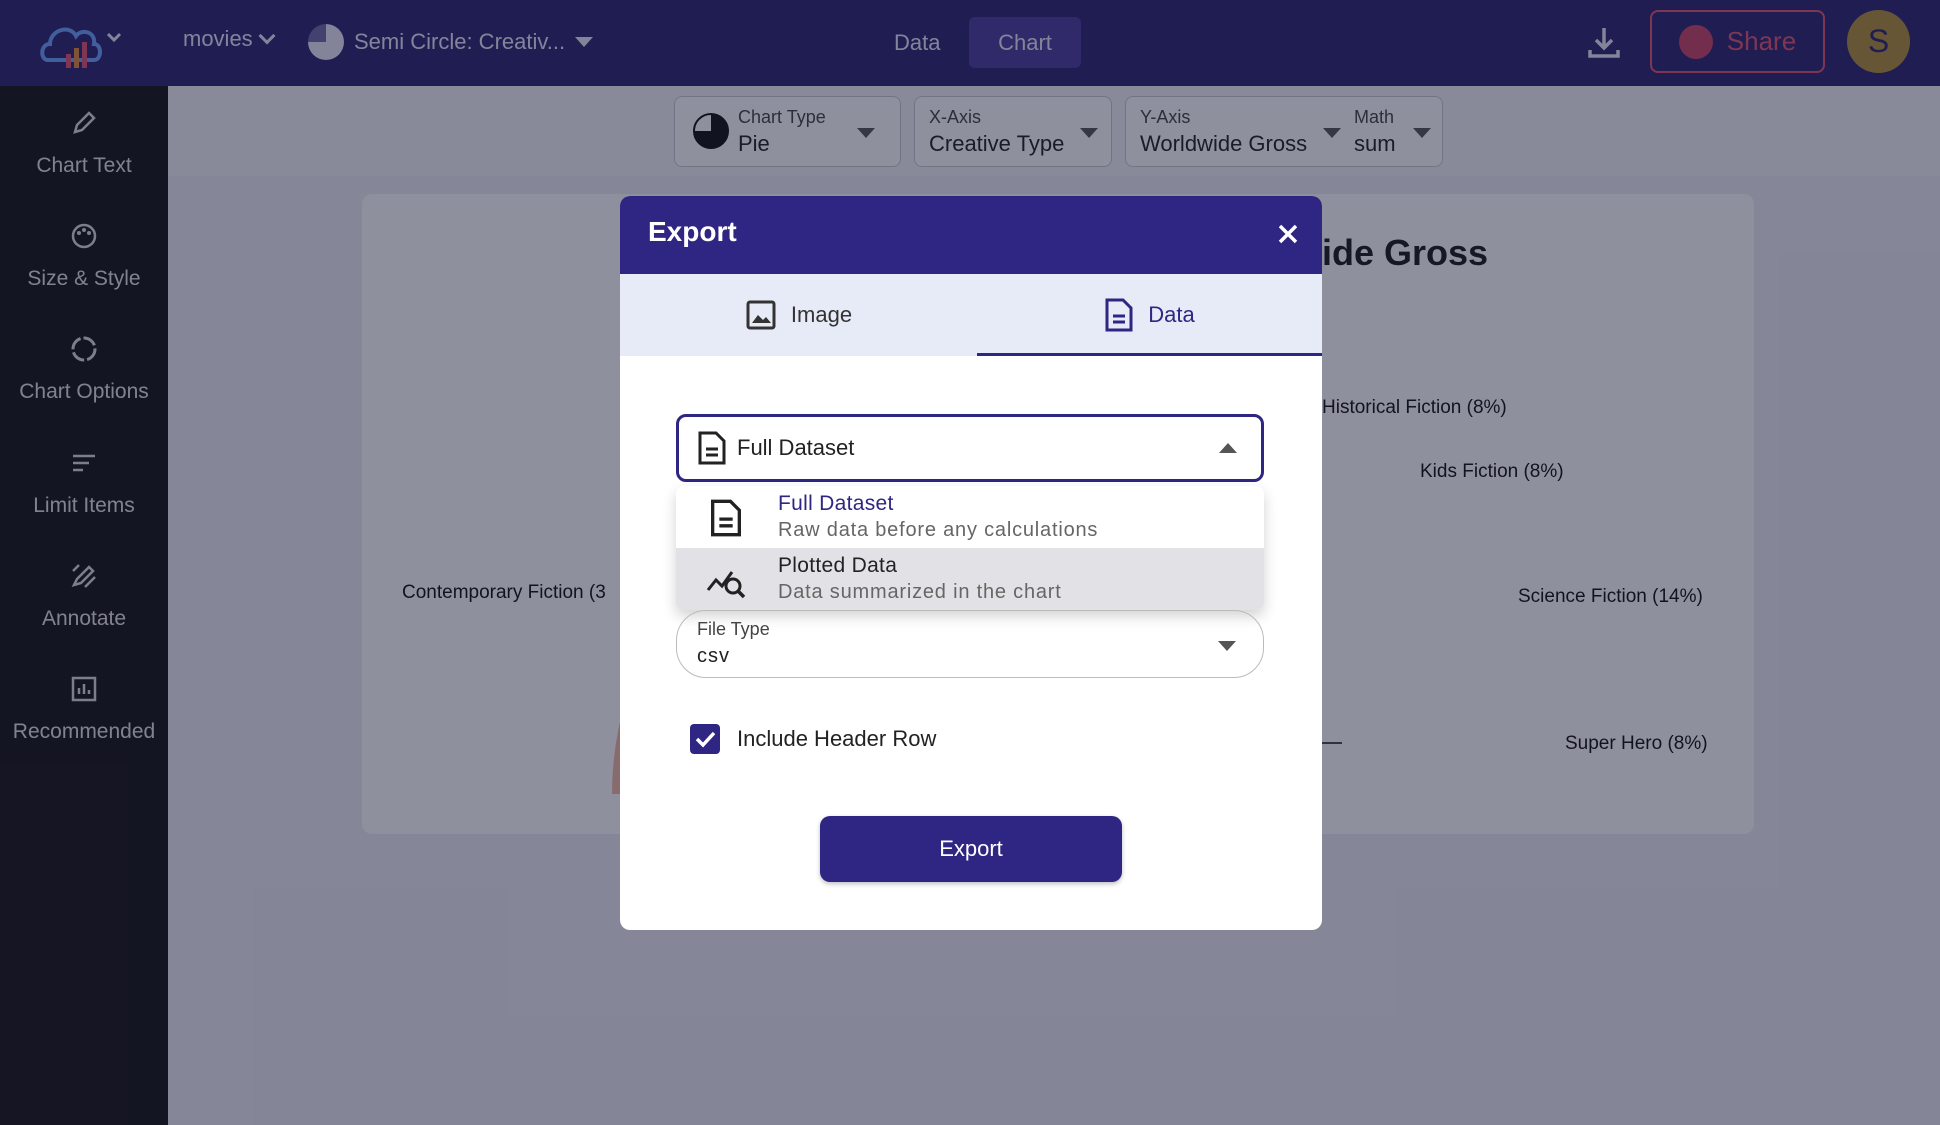  I want to click on tab-label: Data, so click(1171, 314).